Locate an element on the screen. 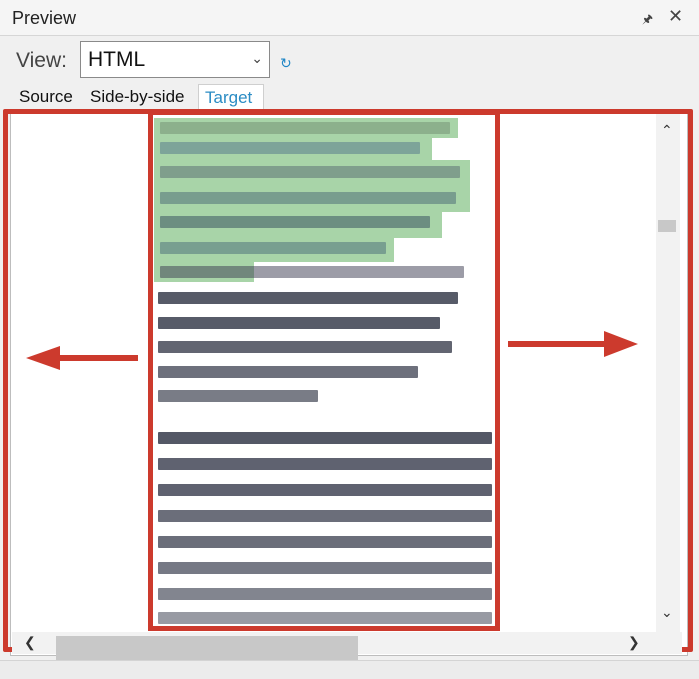  view-select-value: HTML is located at coordinates (117, 59).